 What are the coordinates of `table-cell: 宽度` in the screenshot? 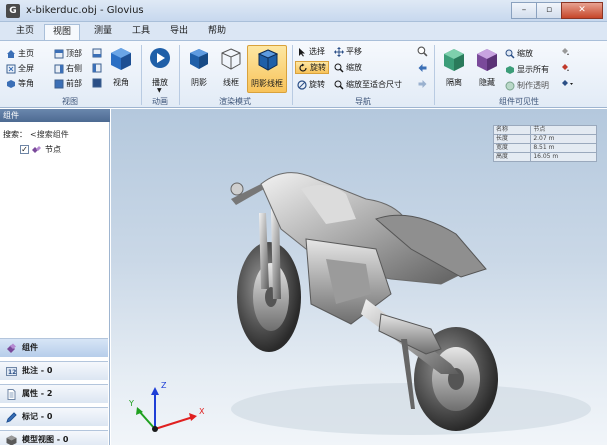 It's located at (512, 148).